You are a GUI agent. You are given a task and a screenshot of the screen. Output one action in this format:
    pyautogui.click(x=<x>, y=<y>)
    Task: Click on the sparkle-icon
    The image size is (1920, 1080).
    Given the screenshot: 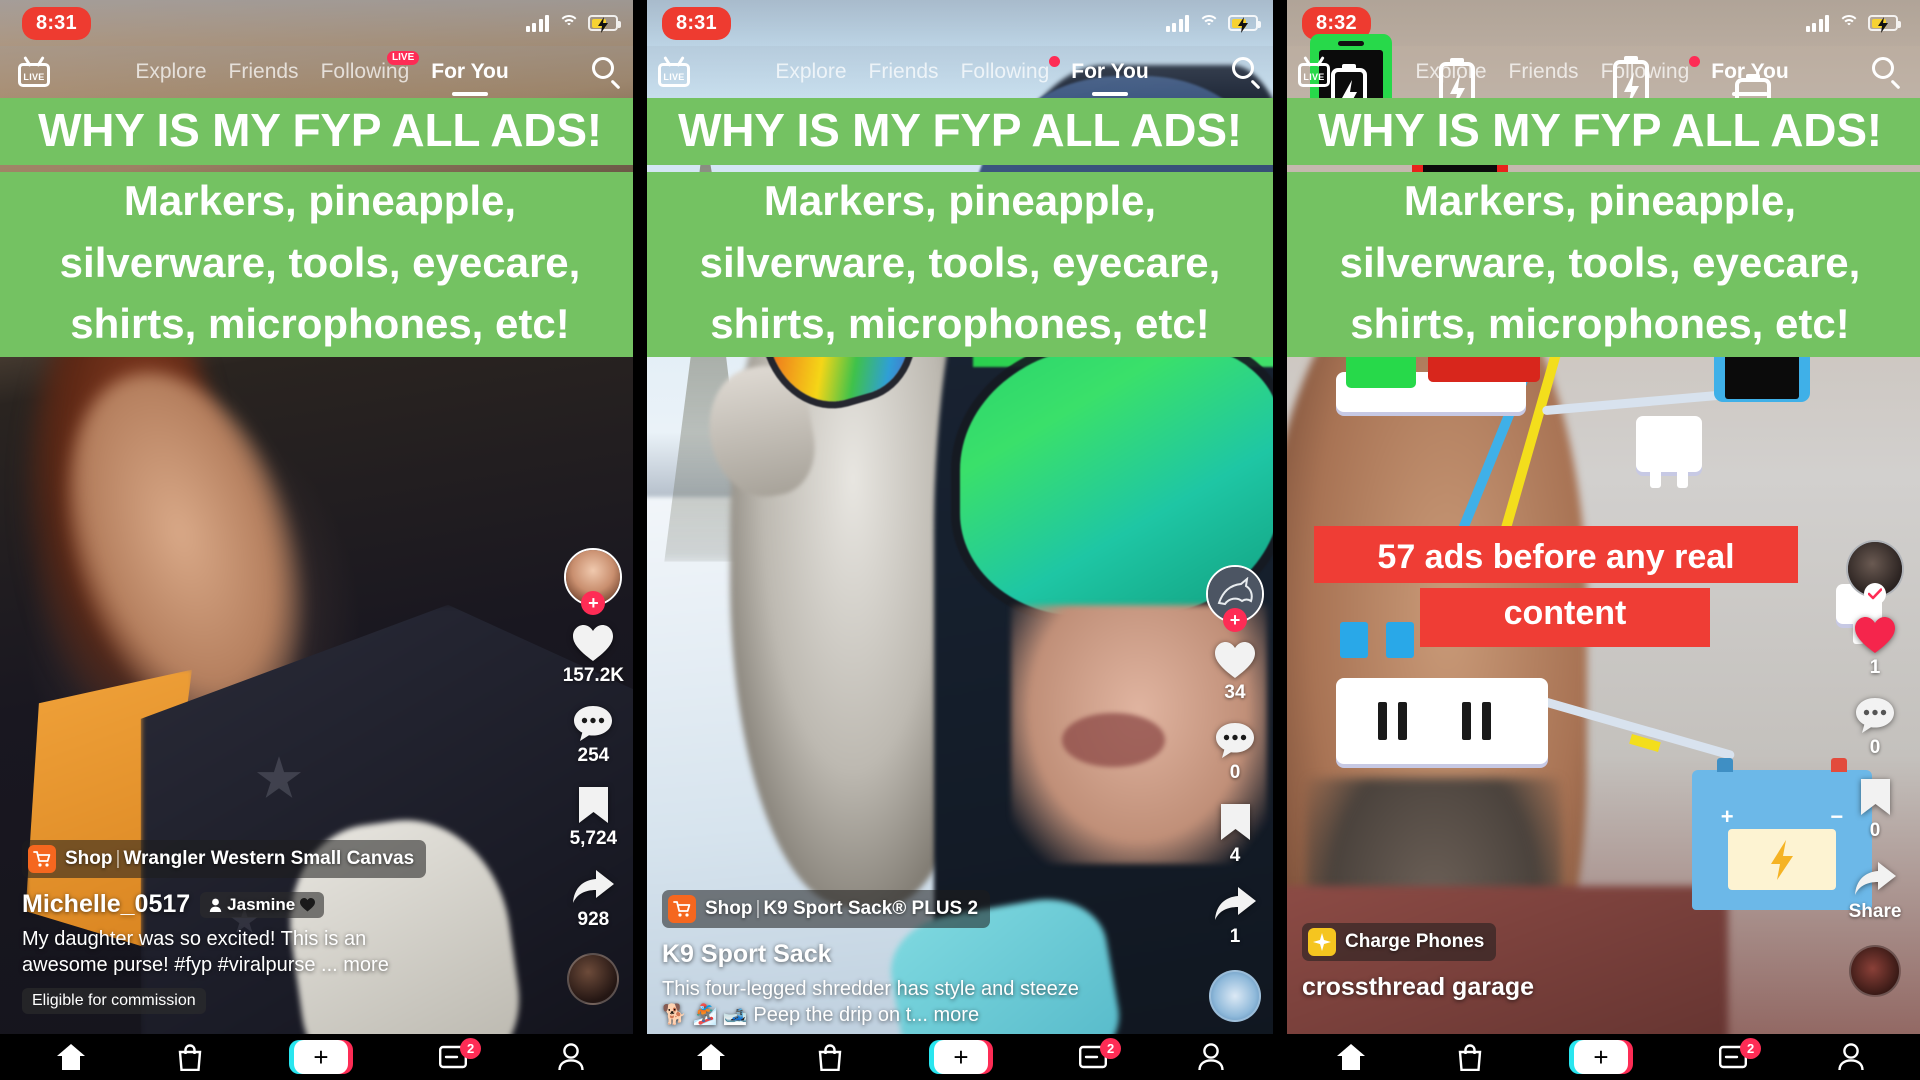 What is the action you would take?
    pyautogui.click(x=1322, y=942)
    